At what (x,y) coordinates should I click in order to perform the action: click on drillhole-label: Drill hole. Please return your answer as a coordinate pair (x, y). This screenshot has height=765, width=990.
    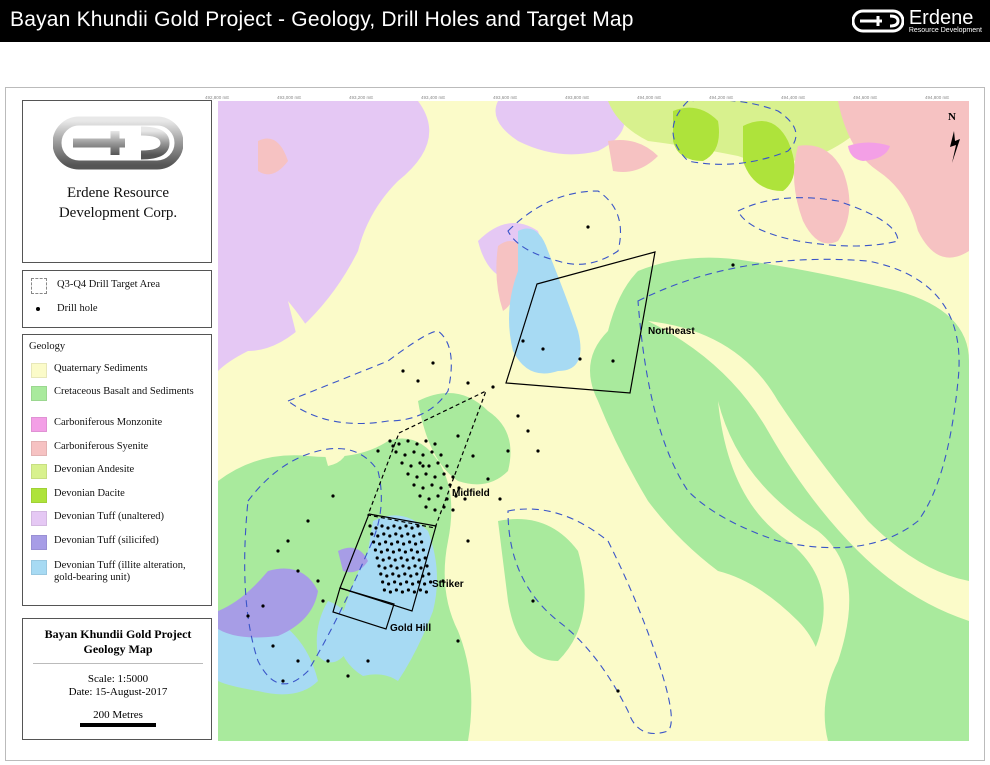
    Looking at the image, I should click on (77, 308).